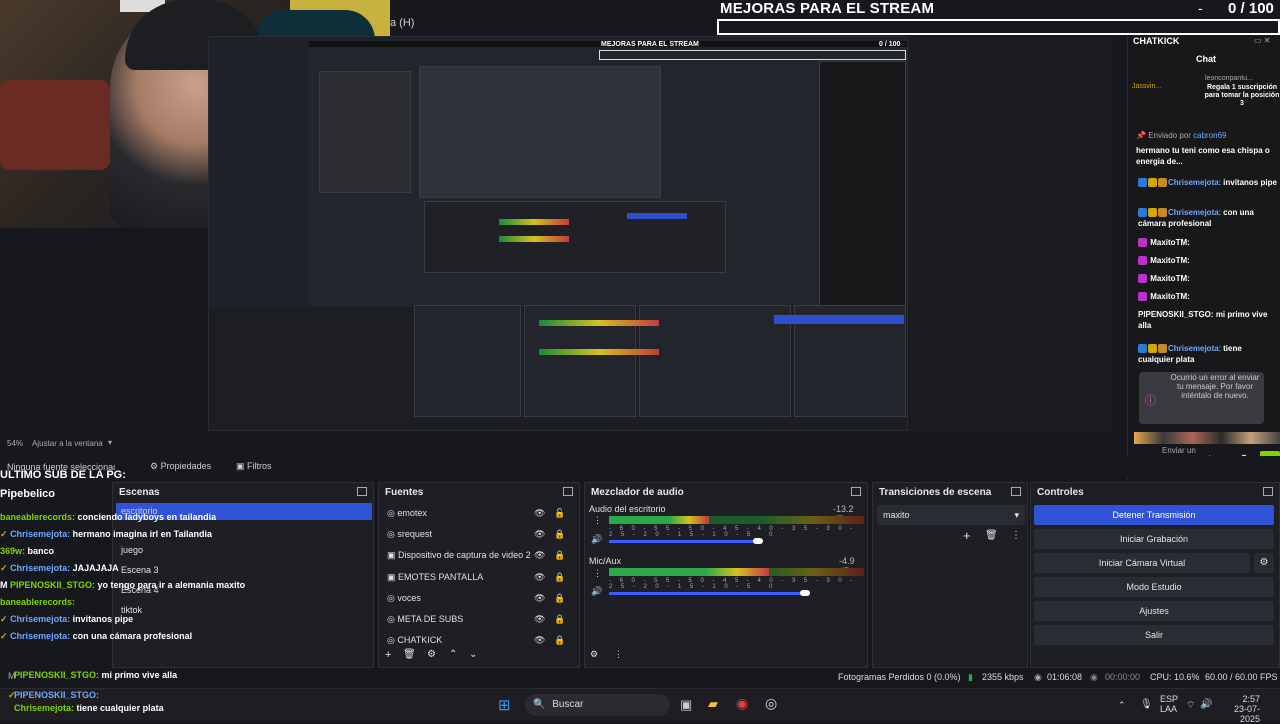 The image size is (1280, 724). Describe the element at coordinates (402, 23) in the screenshot. I see `menu-label: a (H)` at that location.